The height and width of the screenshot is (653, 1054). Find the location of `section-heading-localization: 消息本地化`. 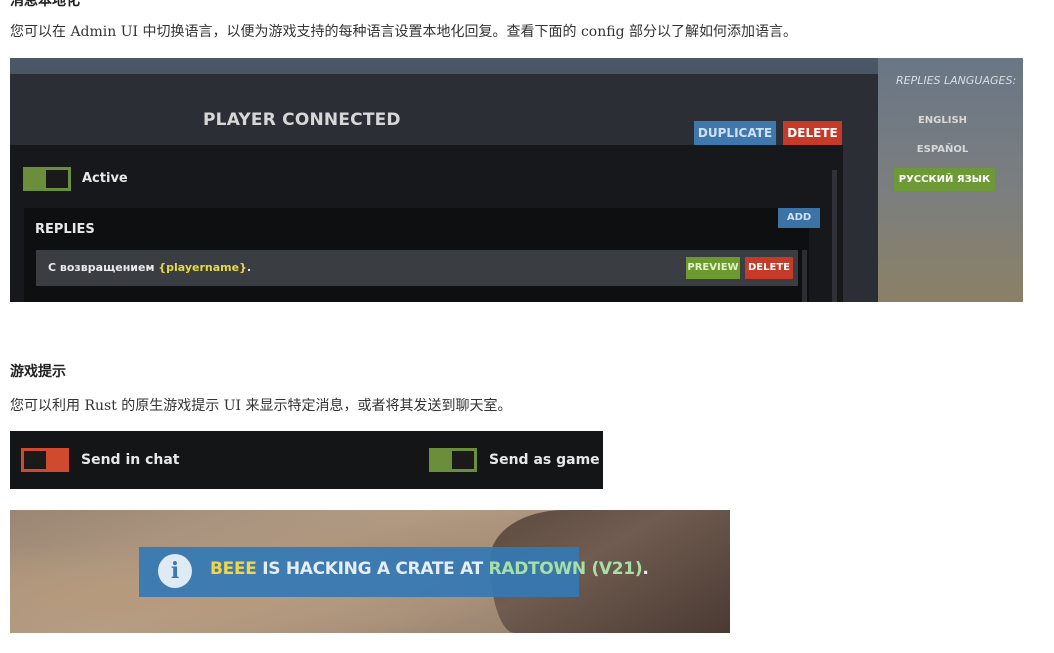

section-heading-localization: 消息本地化 is located at coordinates (45, 4).